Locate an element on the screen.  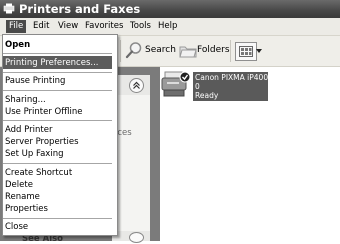
menu-edit: Edit is located at coordinates (41, 26).